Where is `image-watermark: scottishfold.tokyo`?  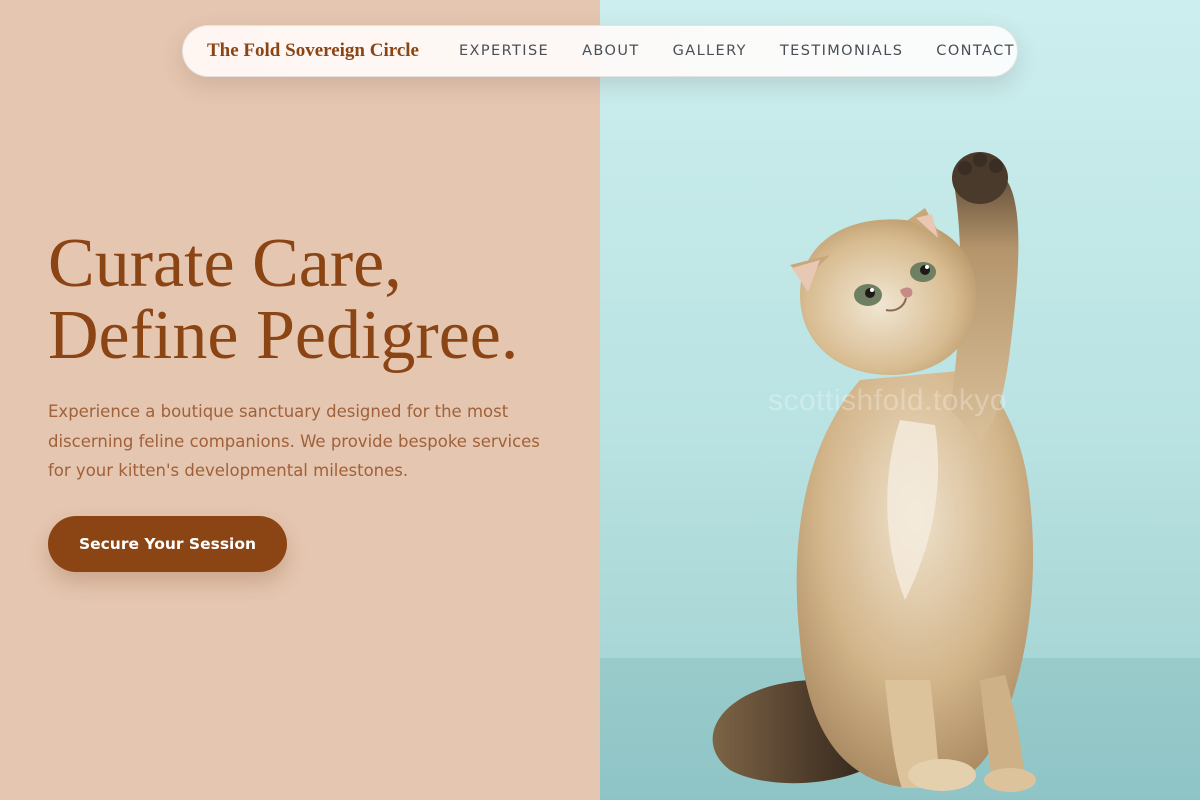
image-watermark: scottishfold.tokyo is located at coordinates (888, 400).